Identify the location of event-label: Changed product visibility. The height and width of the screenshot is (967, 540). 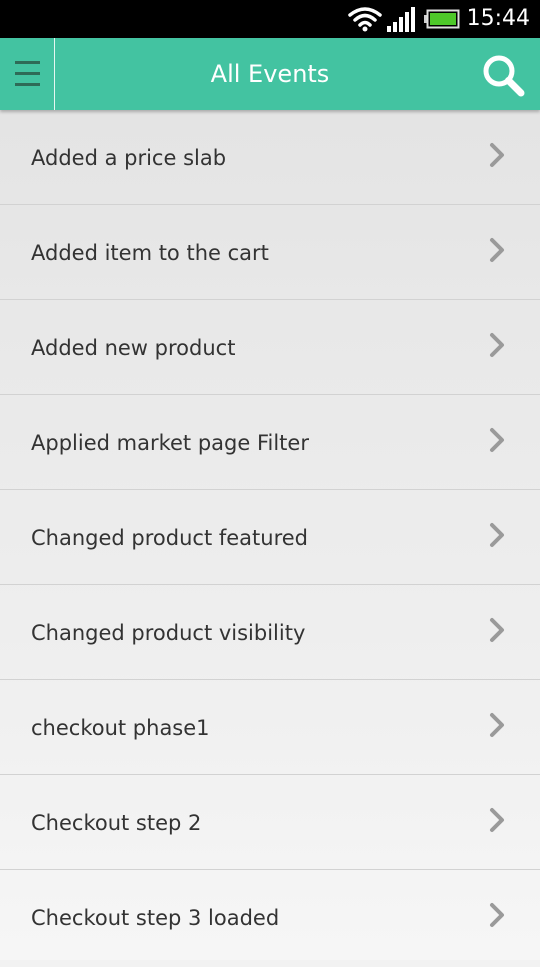
(168, 633).